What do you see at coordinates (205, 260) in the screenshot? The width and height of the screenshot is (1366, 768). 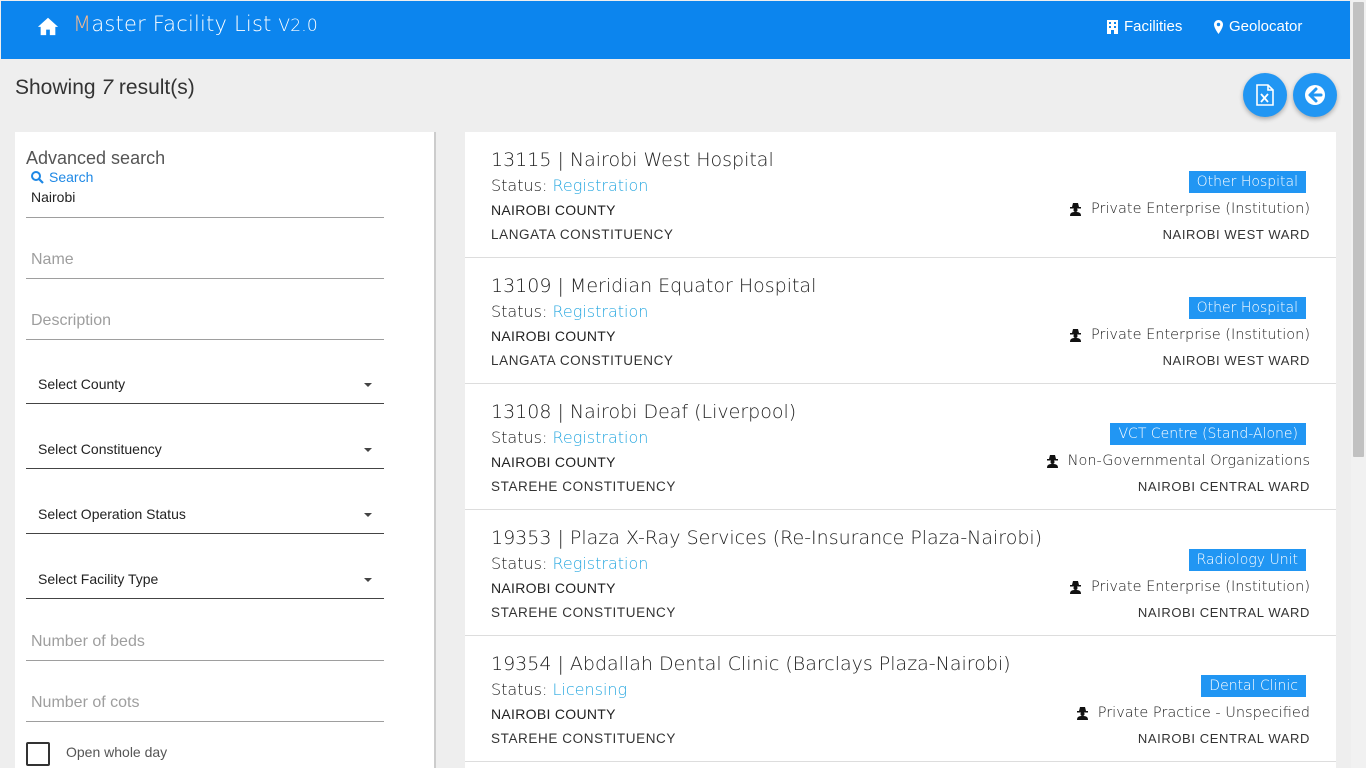 I see `name-field: Name` at bounding box center [205, 260].